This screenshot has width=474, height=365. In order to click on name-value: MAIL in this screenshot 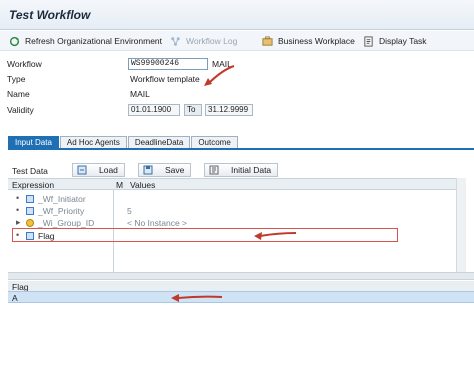, I will do `click(140, 94)`.